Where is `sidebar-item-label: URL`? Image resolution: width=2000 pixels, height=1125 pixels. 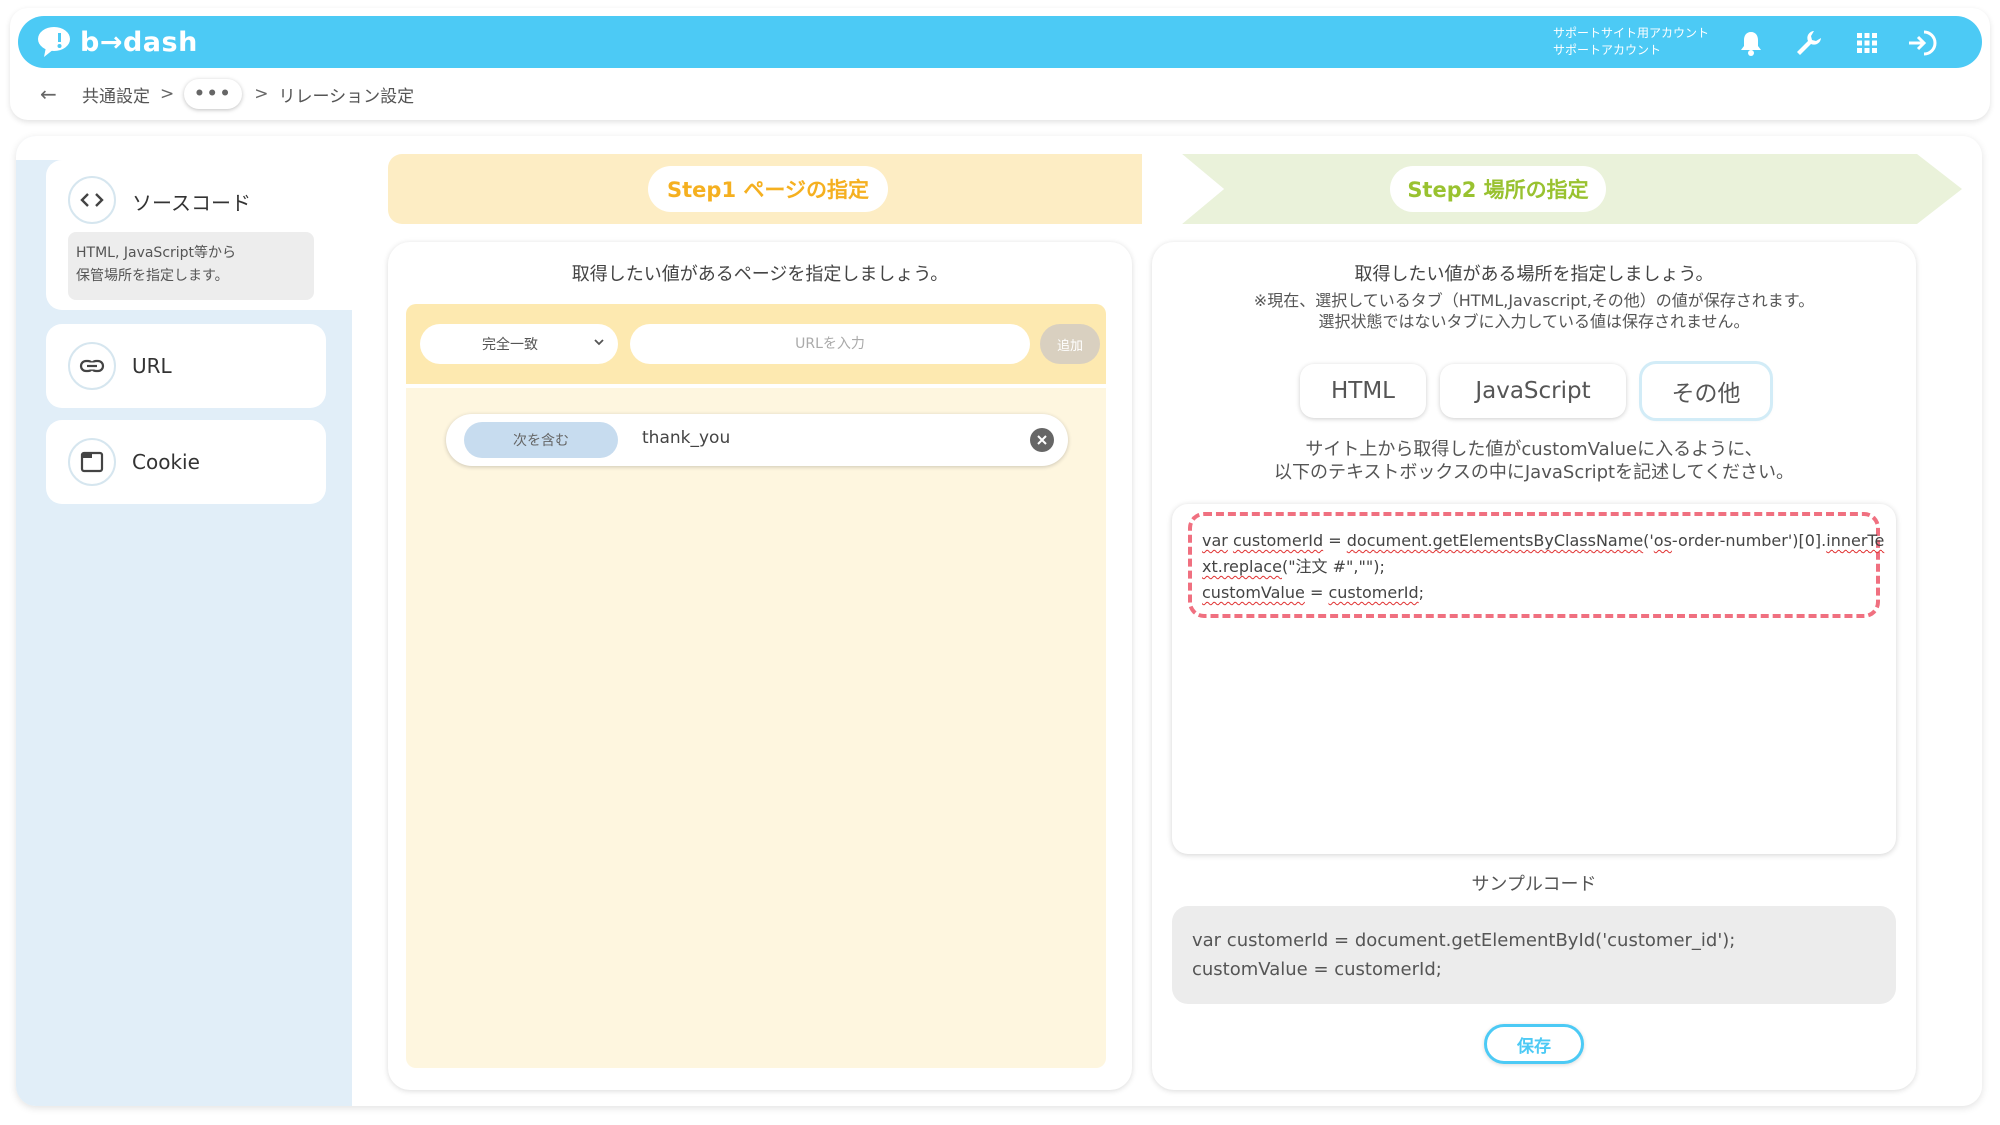 sidebar-item-label: URL is located at coordinates (152, 366).